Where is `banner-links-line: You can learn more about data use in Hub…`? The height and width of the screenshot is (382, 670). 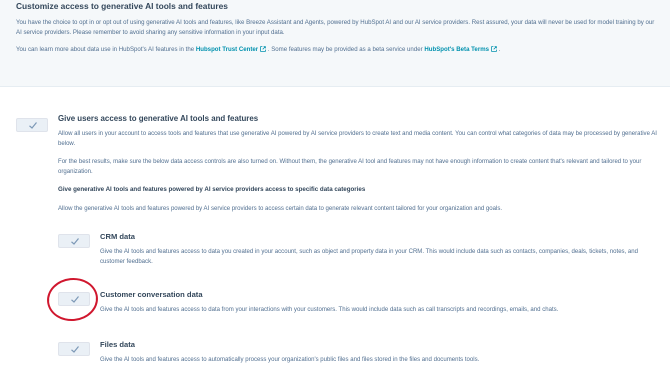
banner-links-line: You can learn more about data use in Hub… is located at coordinates (336, 50).